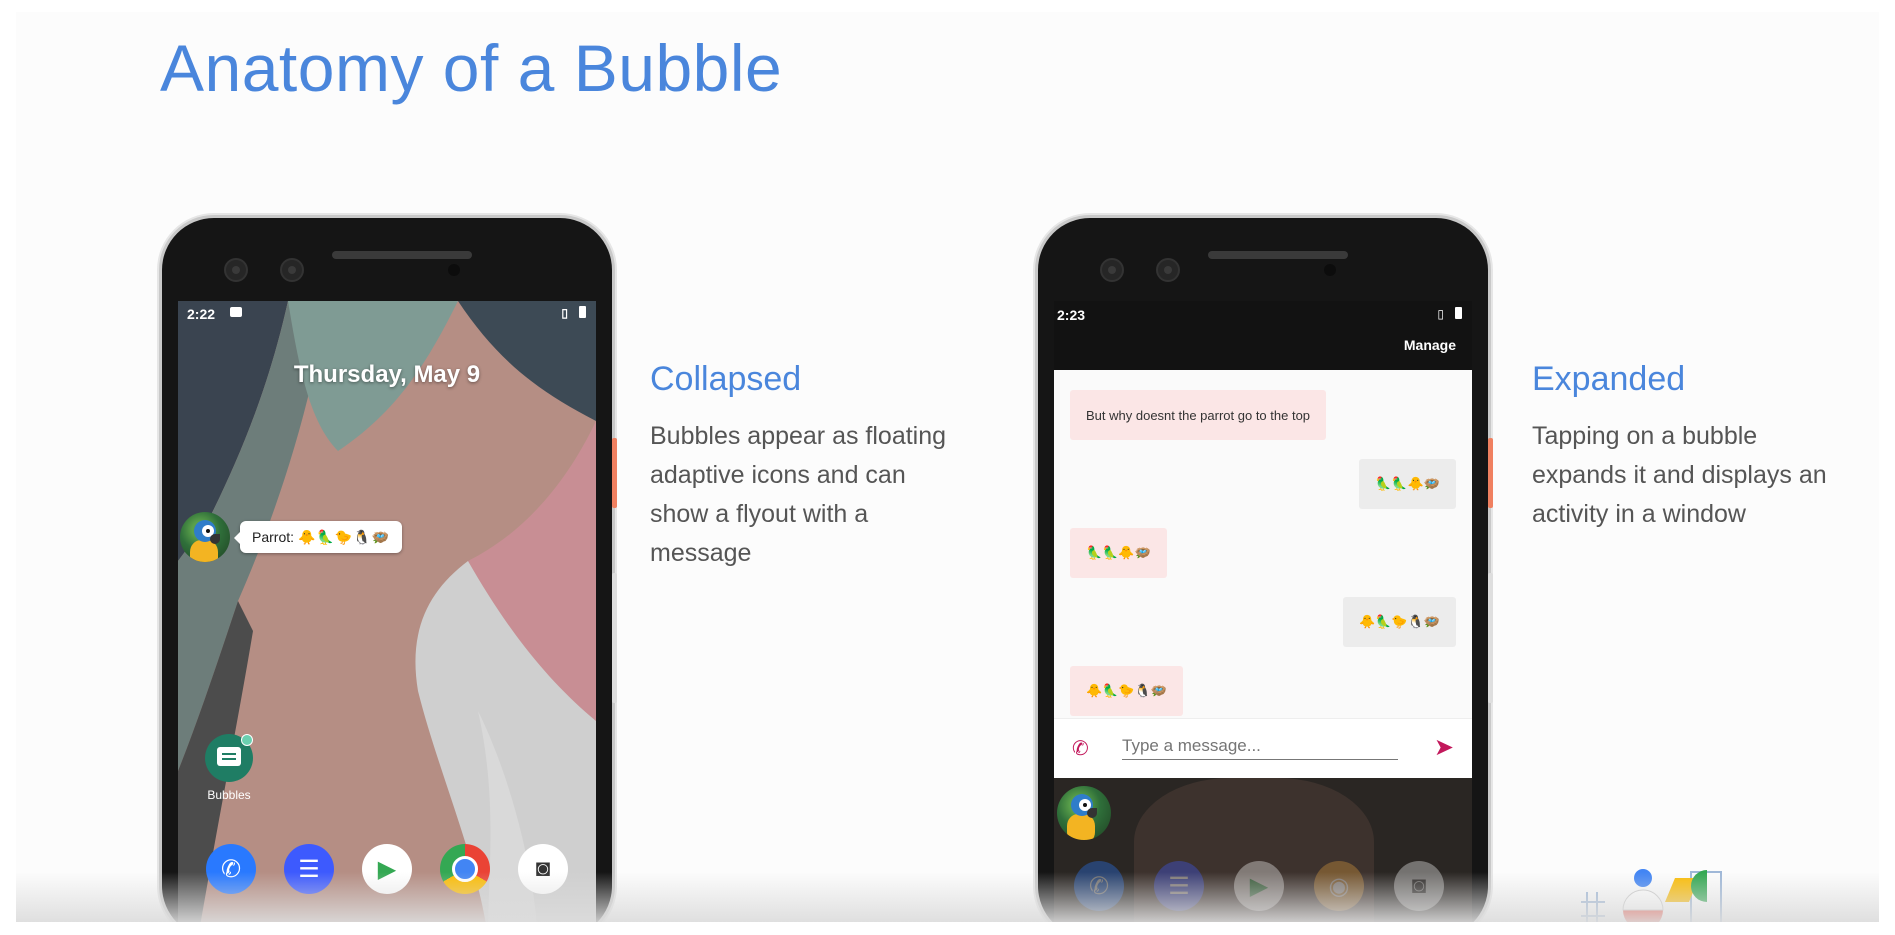 The width and height of the screenshot is (1895, 935). I want to click on chrome-icon, so click(465, 869).